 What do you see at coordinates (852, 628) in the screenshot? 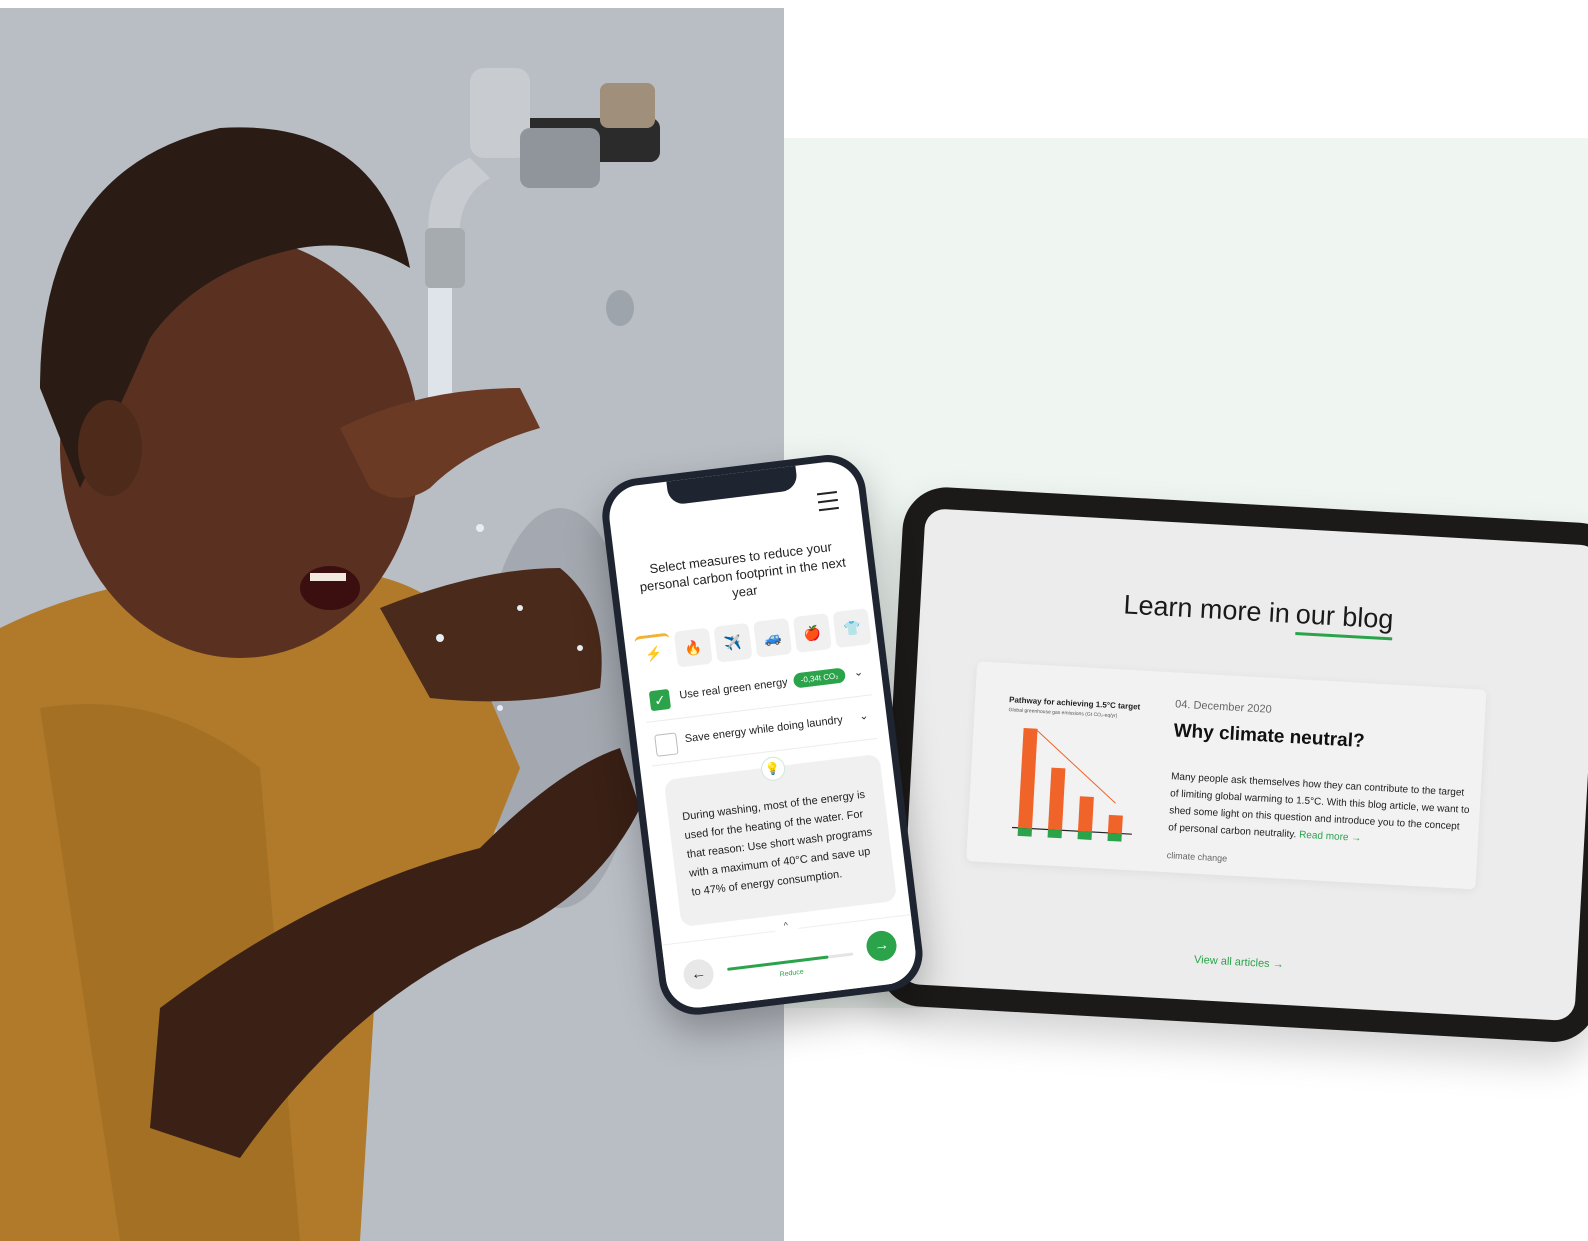
I see `tab-clothing: 👕` at bounding box center [852, 628].